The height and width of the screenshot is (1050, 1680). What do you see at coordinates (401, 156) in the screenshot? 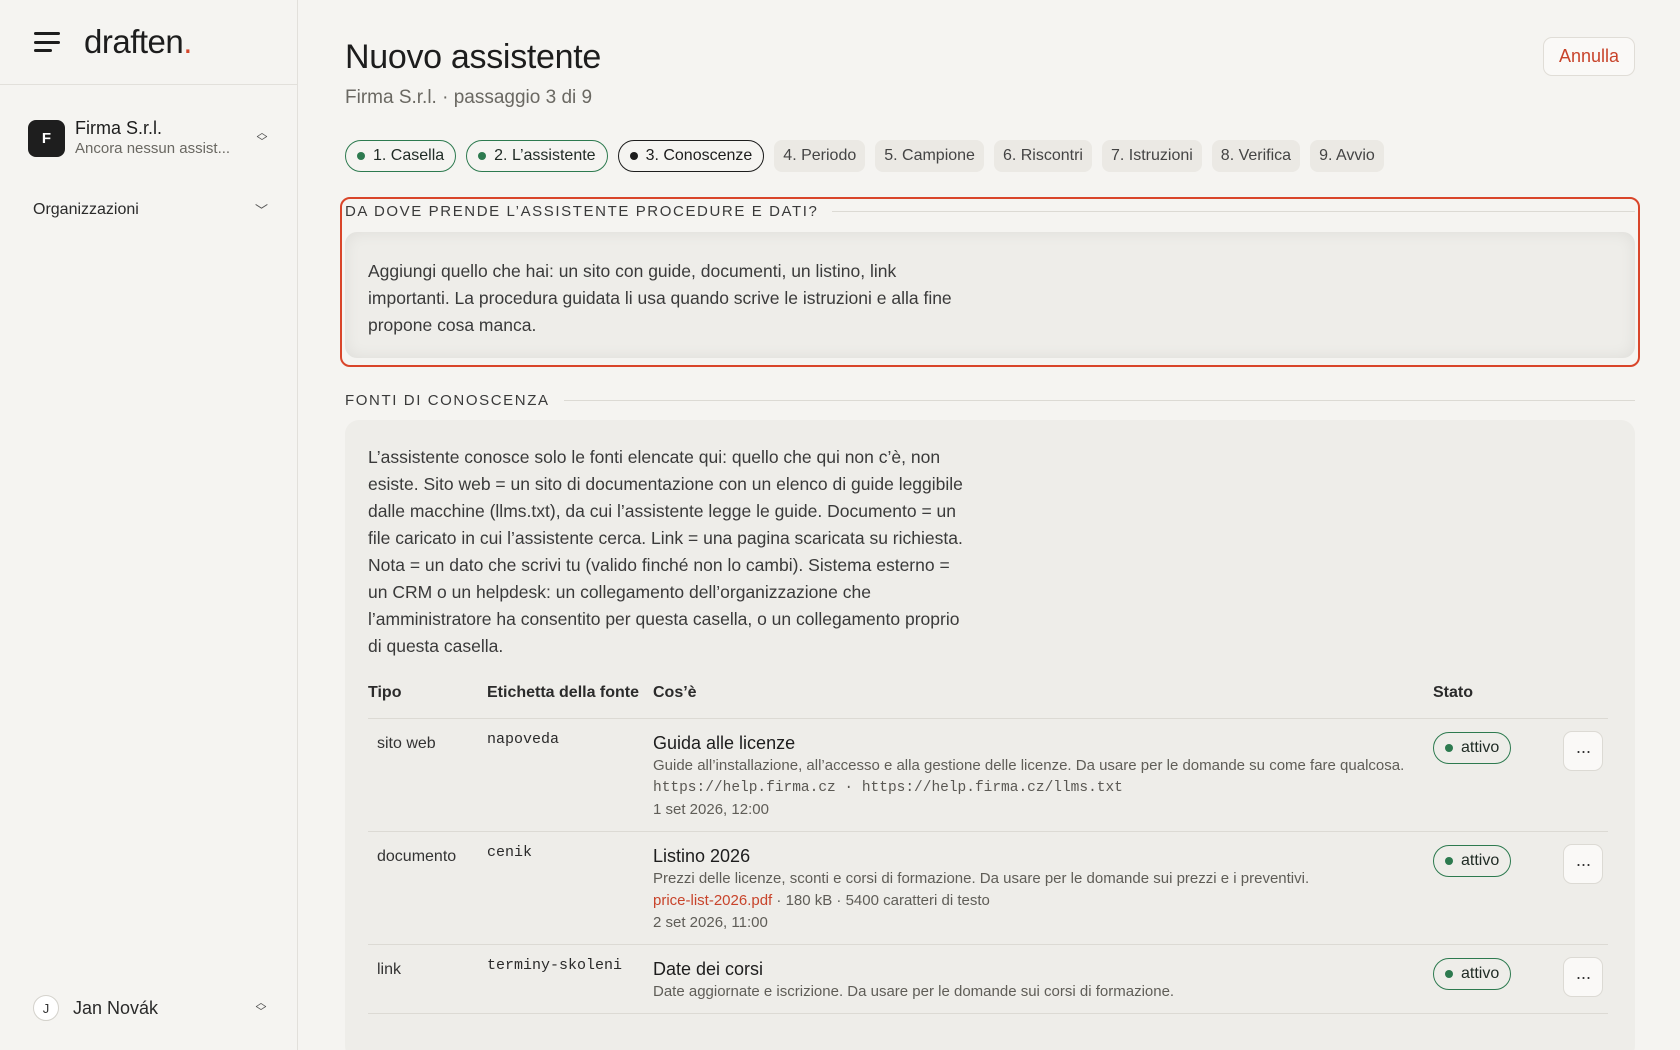
I see `step-casella: 1. Casella` at bounding box center [401, 156].